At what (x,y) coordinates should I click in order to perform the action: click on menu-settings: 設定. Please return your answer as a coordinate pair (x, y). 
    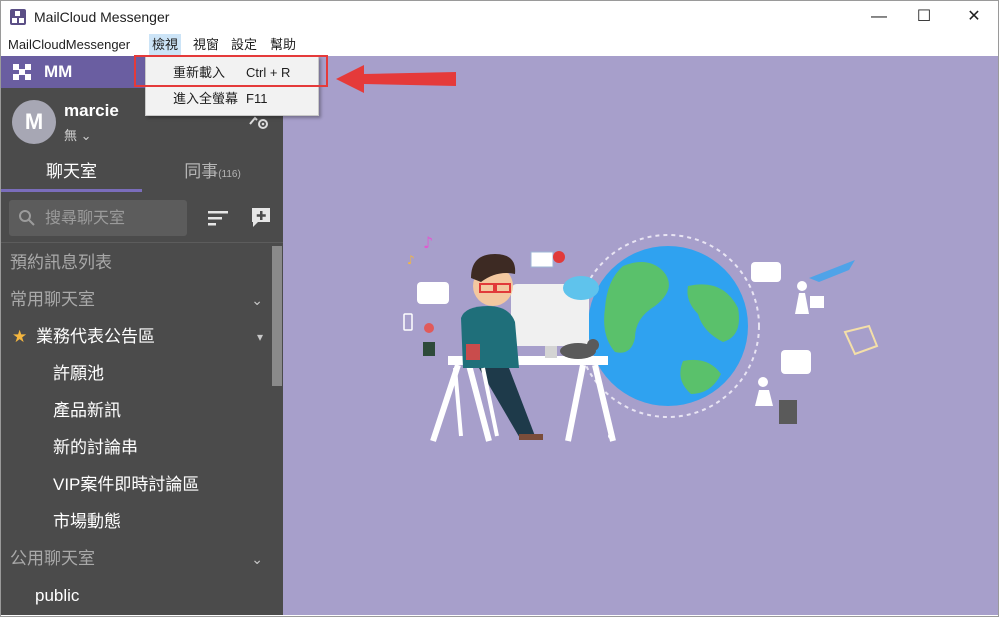
    Looking at the image, I should click on (244, 45).